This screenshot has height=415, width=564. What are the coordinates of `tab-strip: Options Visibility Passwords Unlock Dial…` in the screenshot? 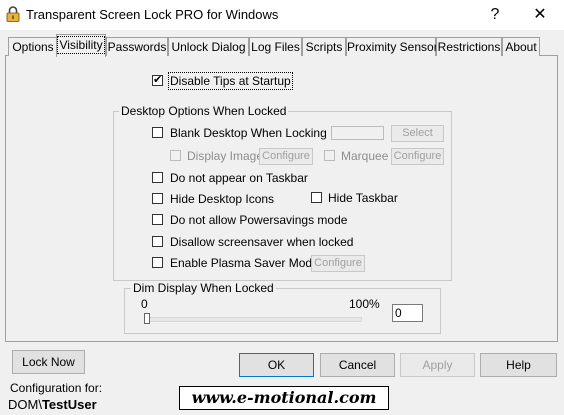 It's located at (282, 45).